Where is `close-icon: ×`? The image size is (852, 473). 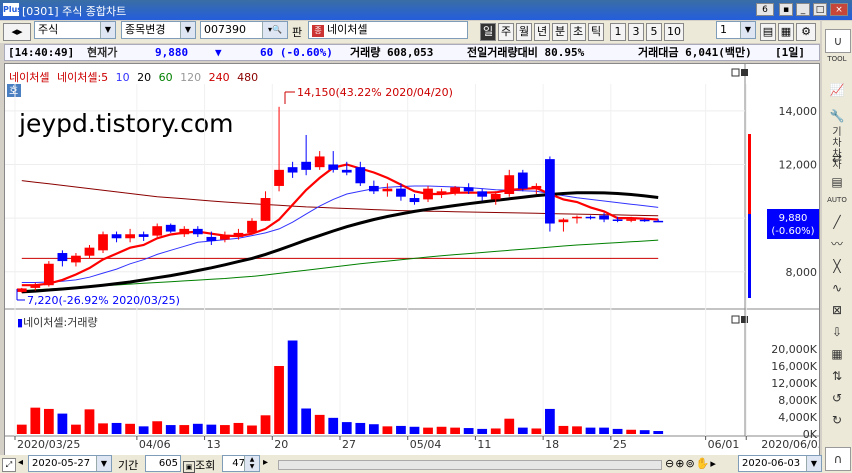
close-icon: × is located at coordinates (839, 9).